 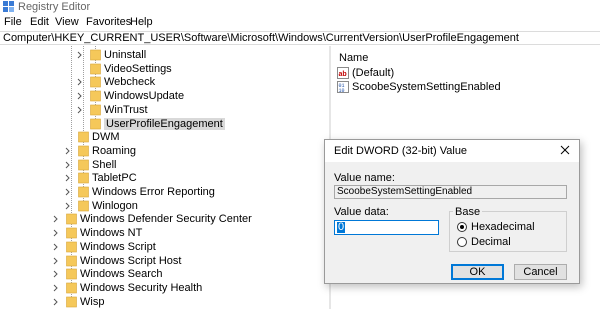 What do you see at coordinates (401, 151) in the screenshot?
I see `dialog-title: Edit DWORD (32-bit) Value` at bounding box center [401, 151].